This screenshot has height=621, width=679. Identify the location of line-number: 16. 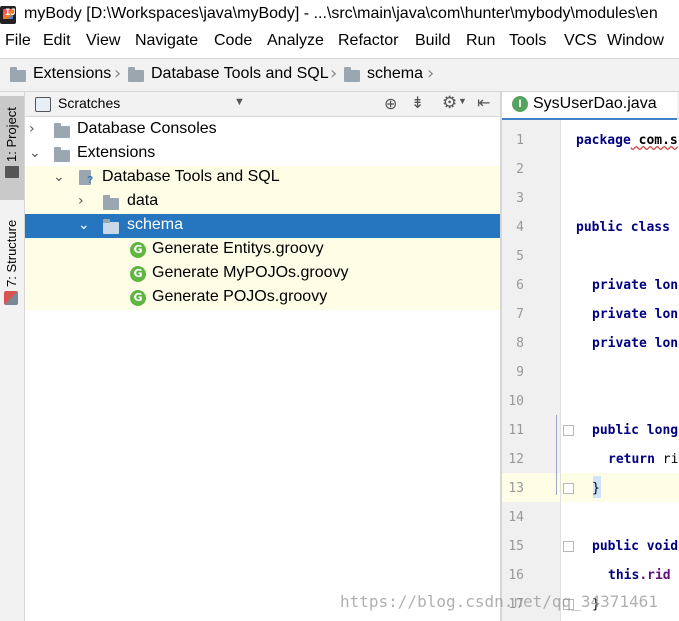
(516, 575).